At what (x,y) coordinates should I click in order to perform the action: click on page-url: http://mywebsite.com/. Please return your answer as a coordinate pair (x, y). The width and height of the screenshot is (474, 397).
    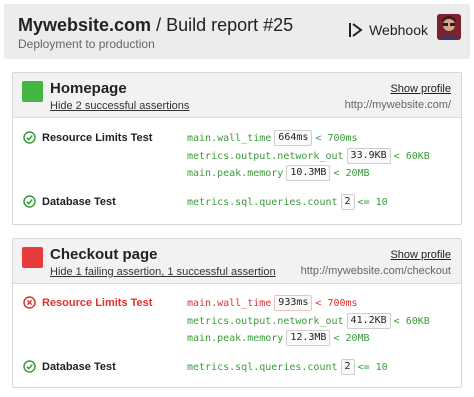
    Looking at the image, I should click on (397, 105).